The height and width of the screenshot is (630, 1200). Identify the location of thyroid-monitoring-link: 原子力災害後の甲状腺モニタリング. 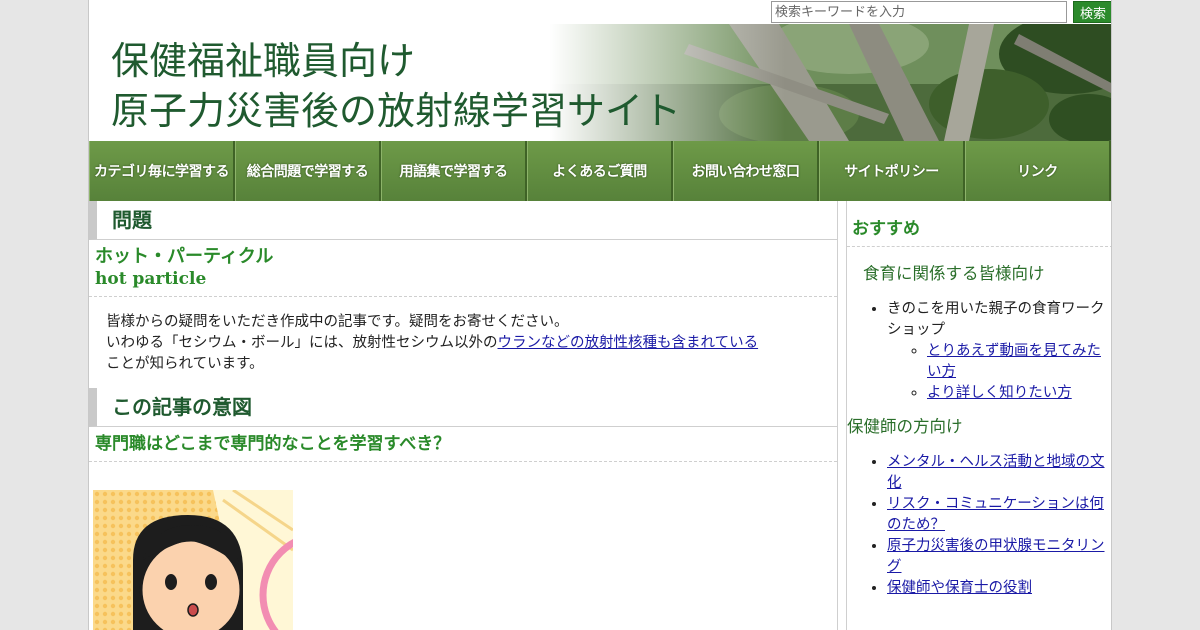
(996, 556).